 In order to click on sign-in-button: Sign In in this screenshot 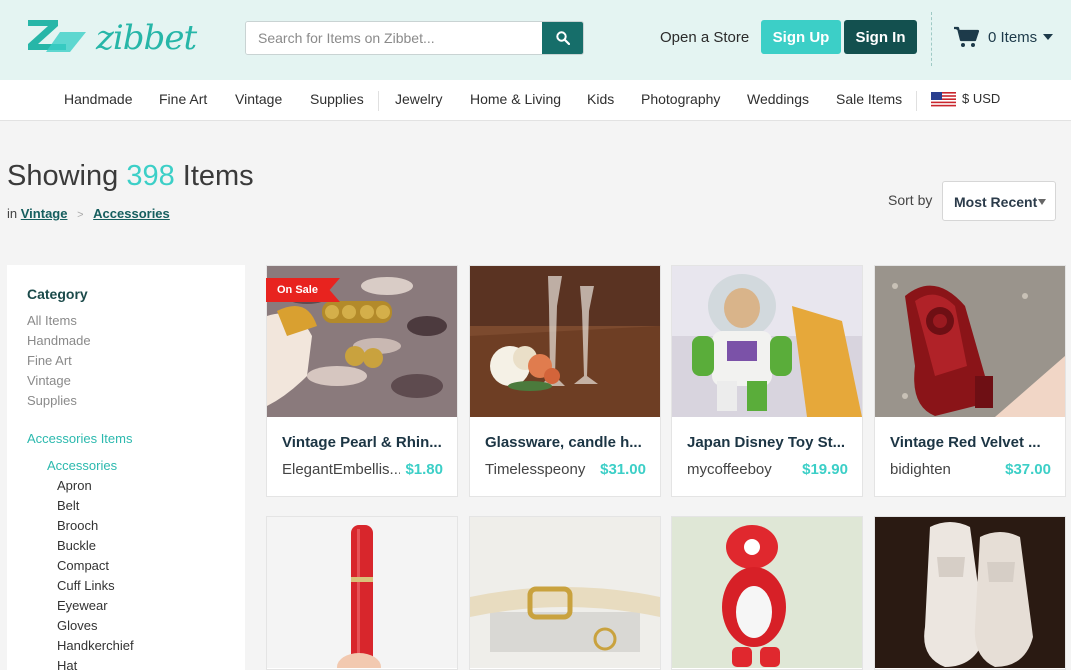, I will do `click(880, 37)`.